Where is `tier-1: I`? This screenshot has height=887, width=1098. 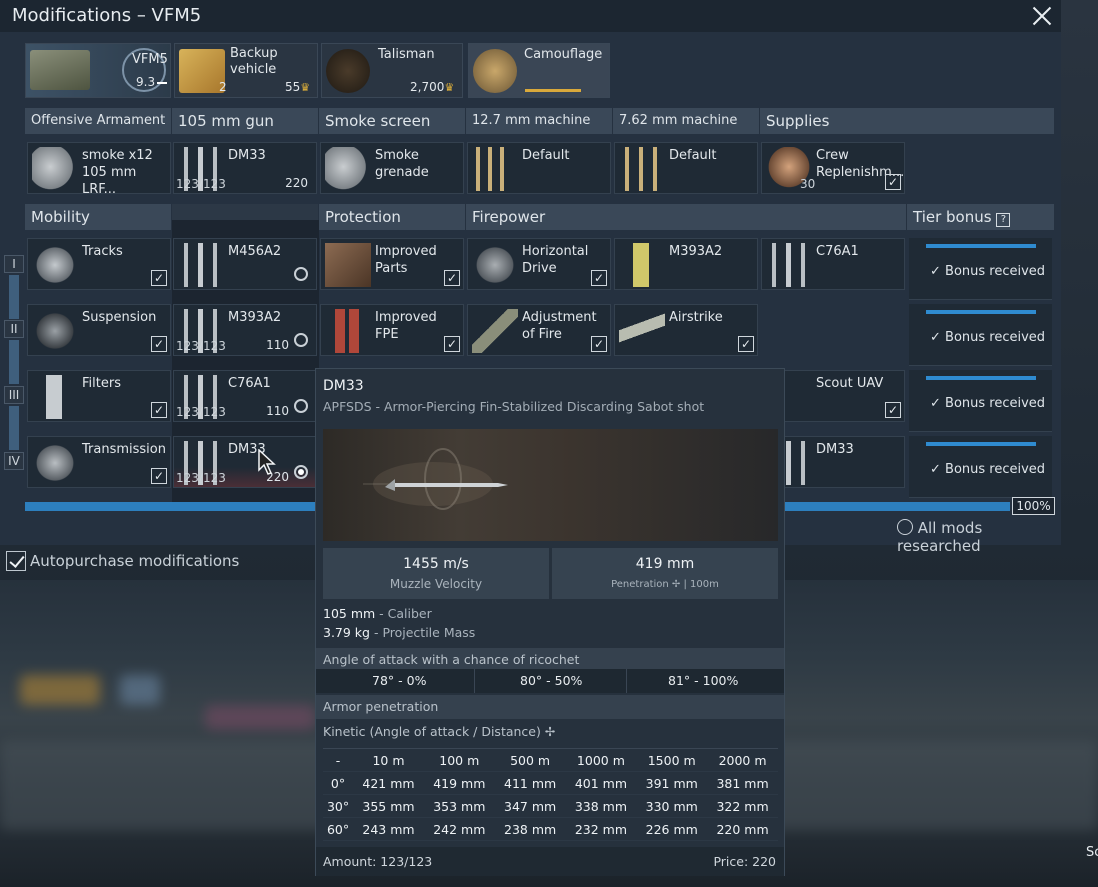
tier-1: I is located at coordinates (14, 264).